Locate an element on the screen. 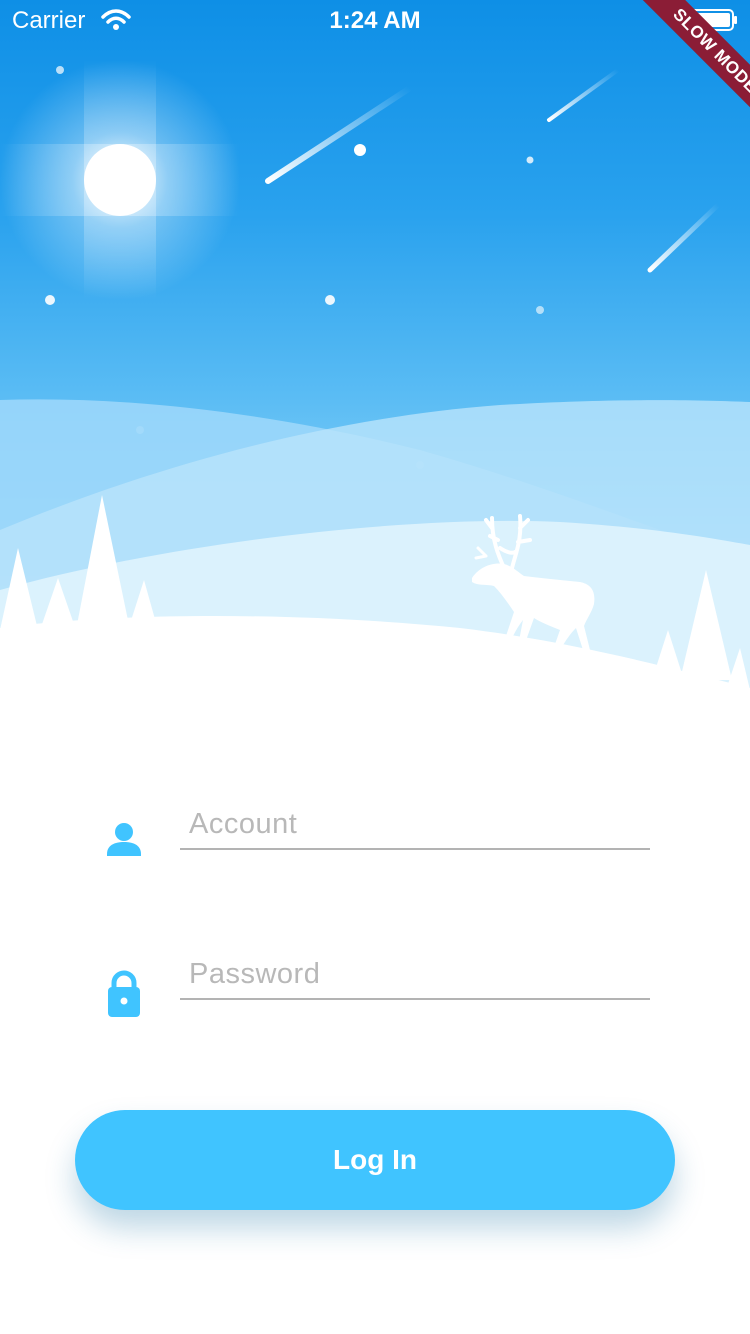  sun-icon is located at coordinates (120, 180).